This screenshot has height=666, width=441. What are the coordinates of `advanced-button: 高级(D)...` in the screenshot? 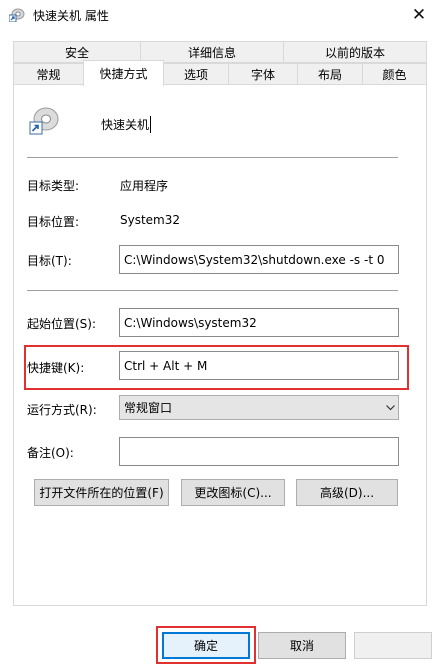 It's located at (347, 492).